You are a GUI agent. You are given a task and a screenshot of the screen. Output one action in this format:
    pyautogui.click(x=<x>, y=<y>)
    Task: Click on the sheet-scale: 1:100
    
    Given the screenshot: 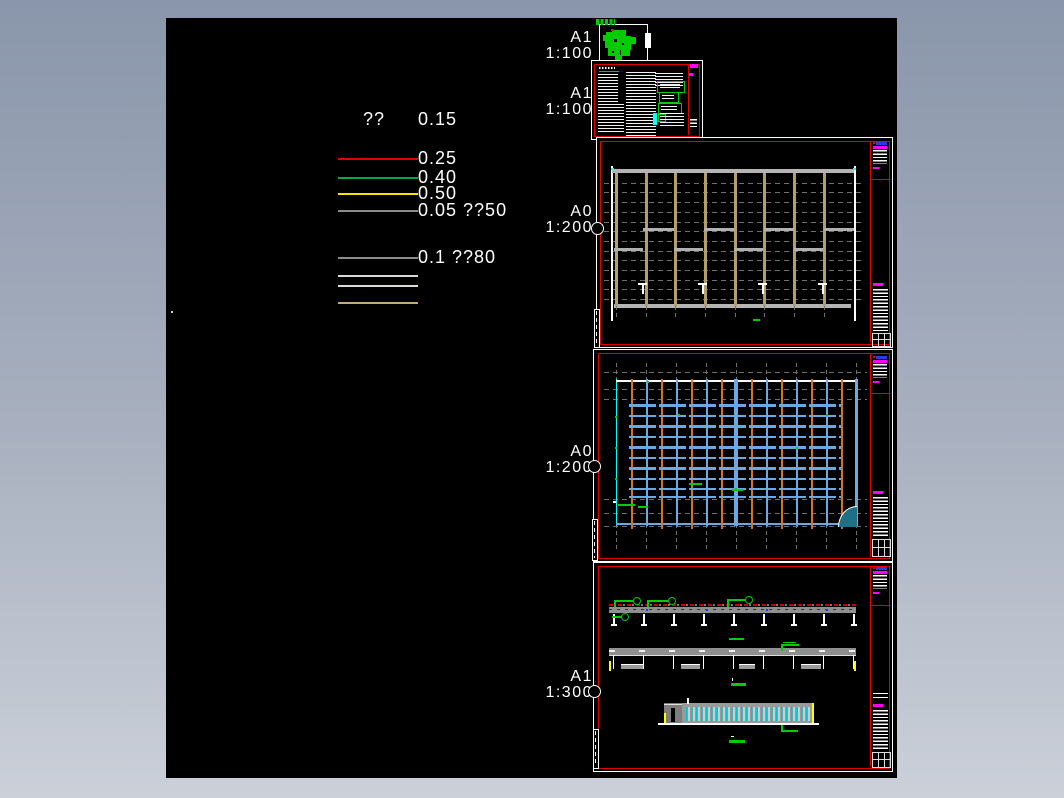 What is the action you would take?
    pyautogui.click(x=569, y=53)
    